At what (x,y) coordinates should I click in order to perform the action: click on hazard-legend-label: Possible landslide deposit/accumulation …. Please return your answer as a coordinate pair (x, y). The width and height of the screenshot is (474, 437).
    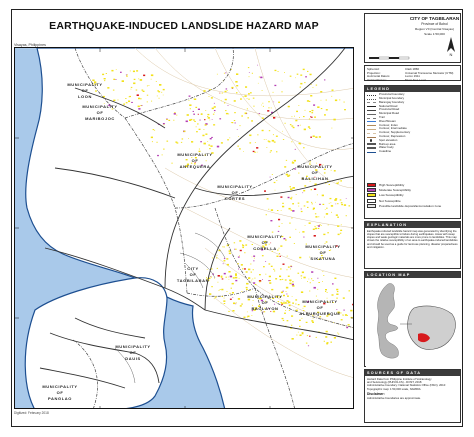
    Looking at the image, I should click on (410, 206).